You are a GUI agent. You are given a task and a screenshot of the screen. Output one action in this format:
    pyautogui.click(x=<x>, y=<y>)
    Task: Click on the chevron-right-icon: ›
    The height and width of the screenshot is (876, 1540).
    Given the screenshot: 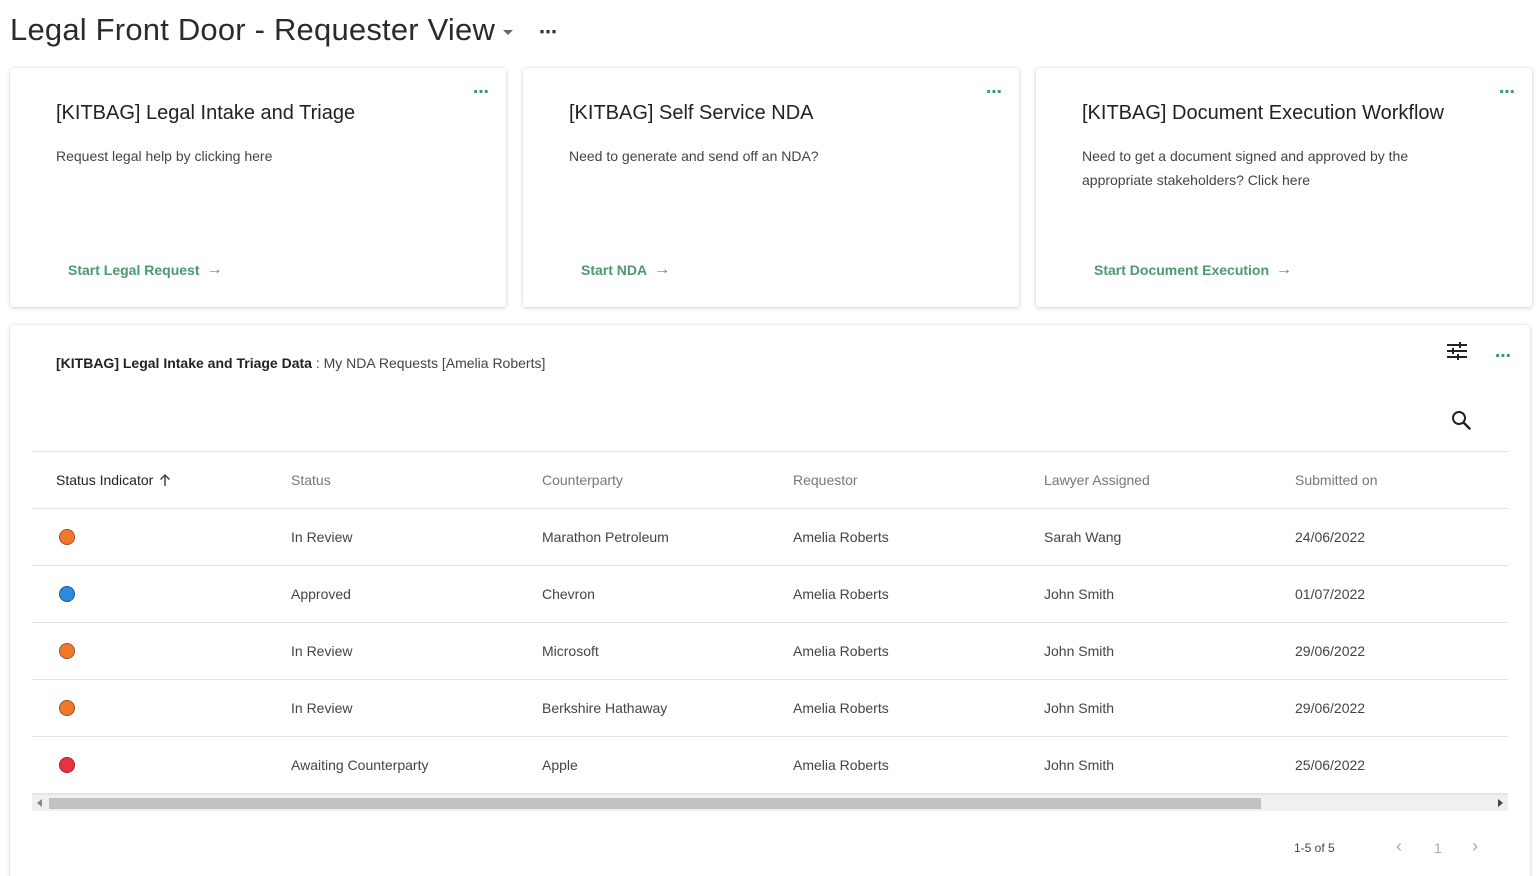 What is the action you would take?
    pyautogui.click(x=1475, y=846)
    